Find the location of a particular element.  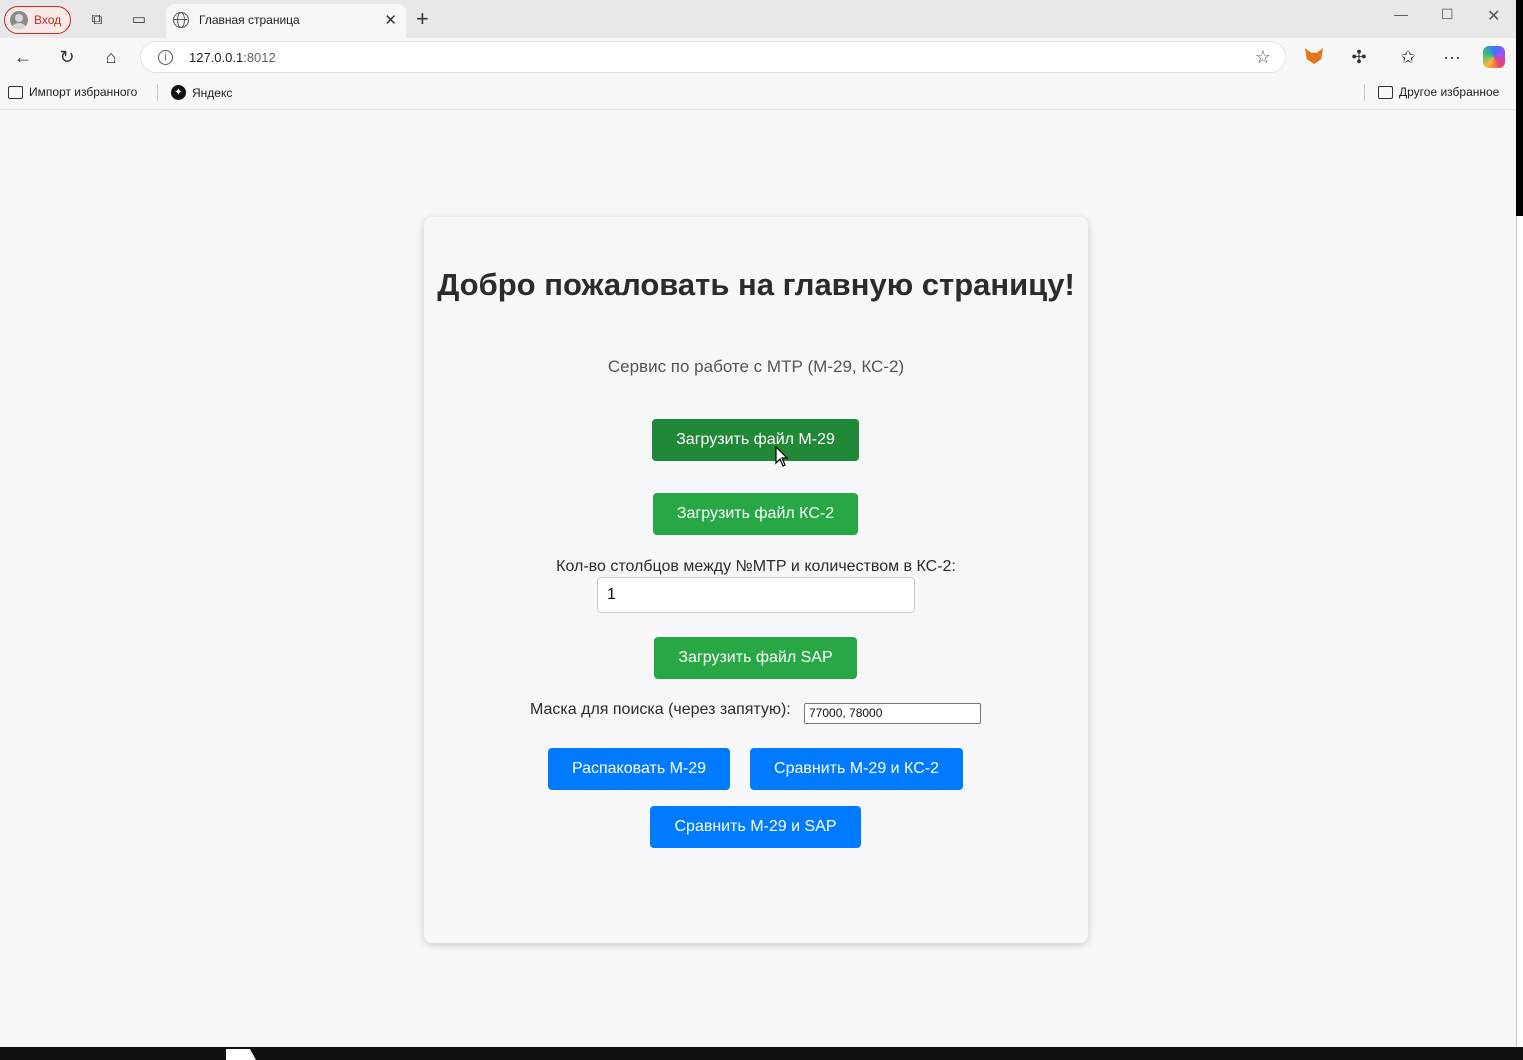

url-host: 127.0.0.1 is located at coordinates (216, 57).